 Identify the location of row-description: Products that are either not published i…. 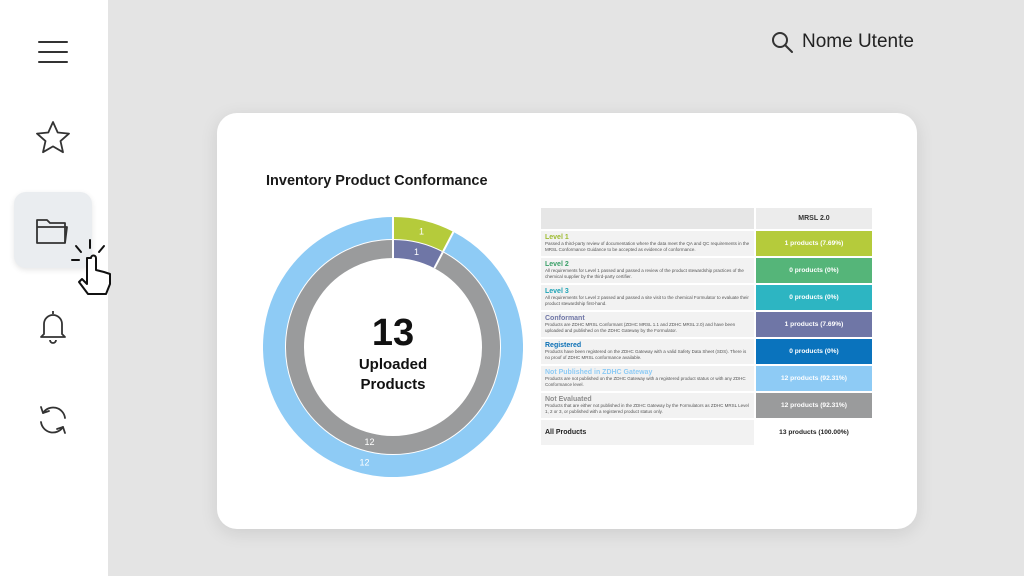
(647, 408).